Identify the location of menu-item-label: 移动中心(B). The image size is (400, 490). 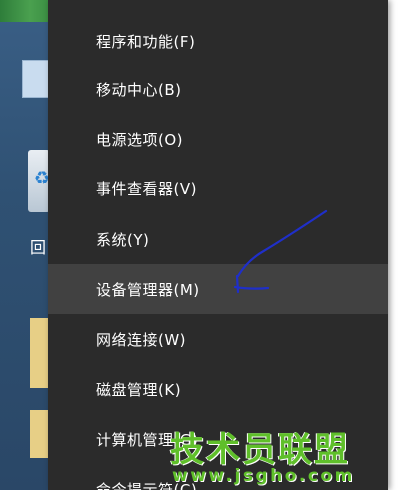
(139, 89).